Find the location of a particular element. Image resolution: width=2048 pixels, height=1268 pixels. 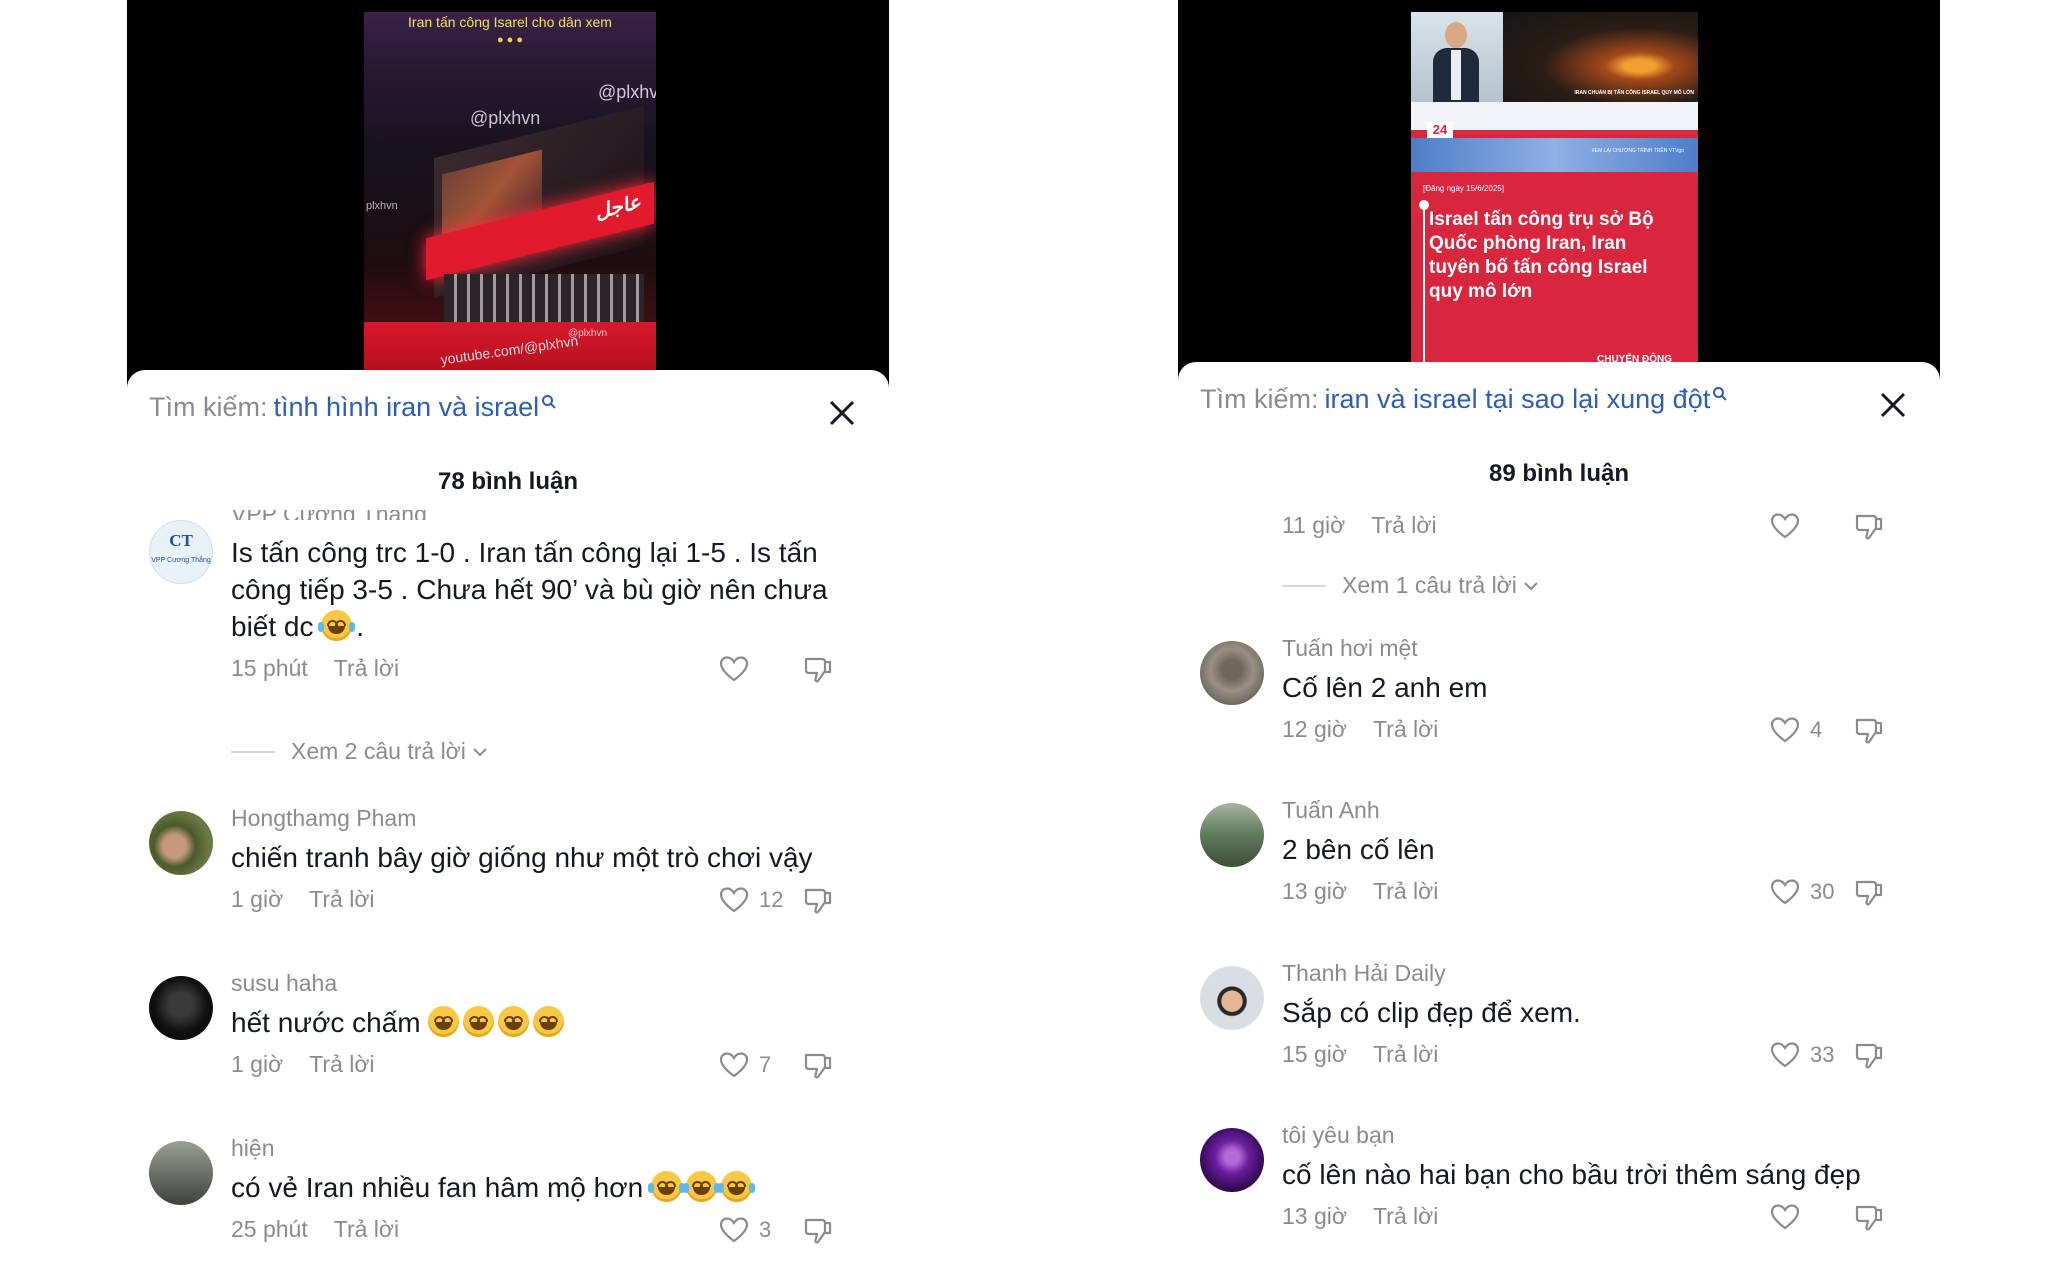

comment-item: susu haha hết nước chấm 1 giờ Trả lời 7 is located at coordinates (509, 1028).